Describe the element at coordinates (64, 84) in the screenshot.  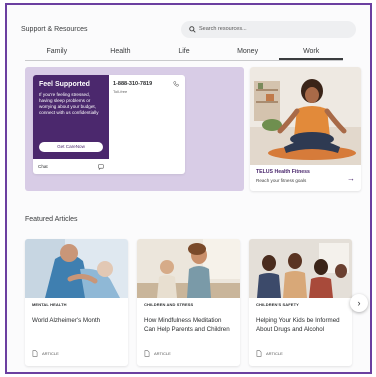
I see `support-card-title: Feel Supported` at that location.